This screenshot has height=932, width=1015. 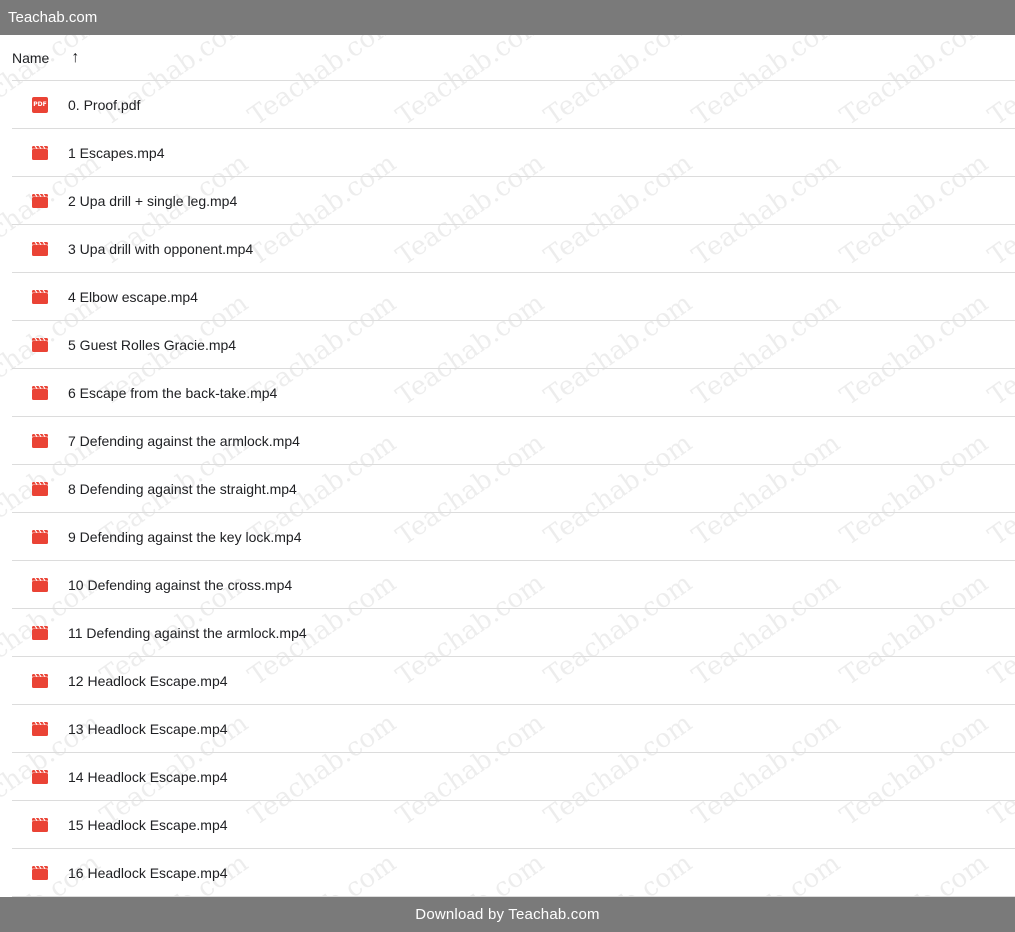 What do you see at coordinates (513, 681) in the screenshot?
I see `file-row: 12 Headlock Escape.mp4` at bounding box center [513, 681].